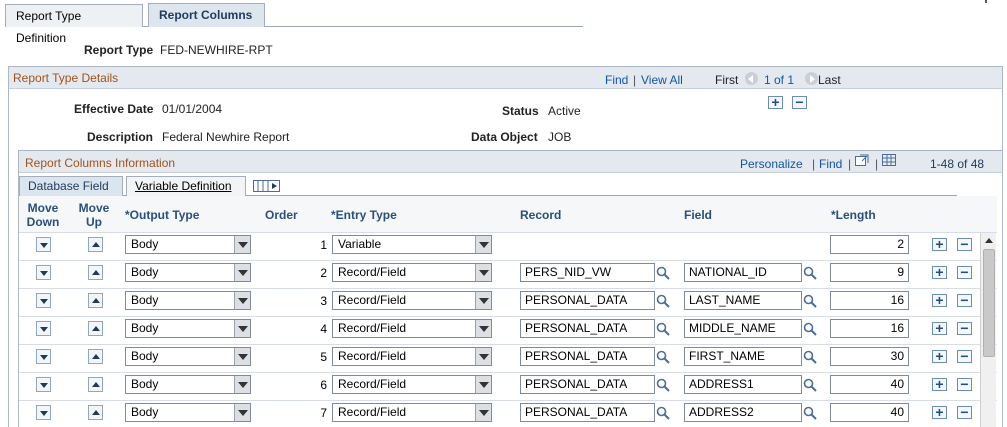 The width and height of the screenshot is (1007, 427). I want to click on field-input: FIRST_NAME, so click(743, 356).